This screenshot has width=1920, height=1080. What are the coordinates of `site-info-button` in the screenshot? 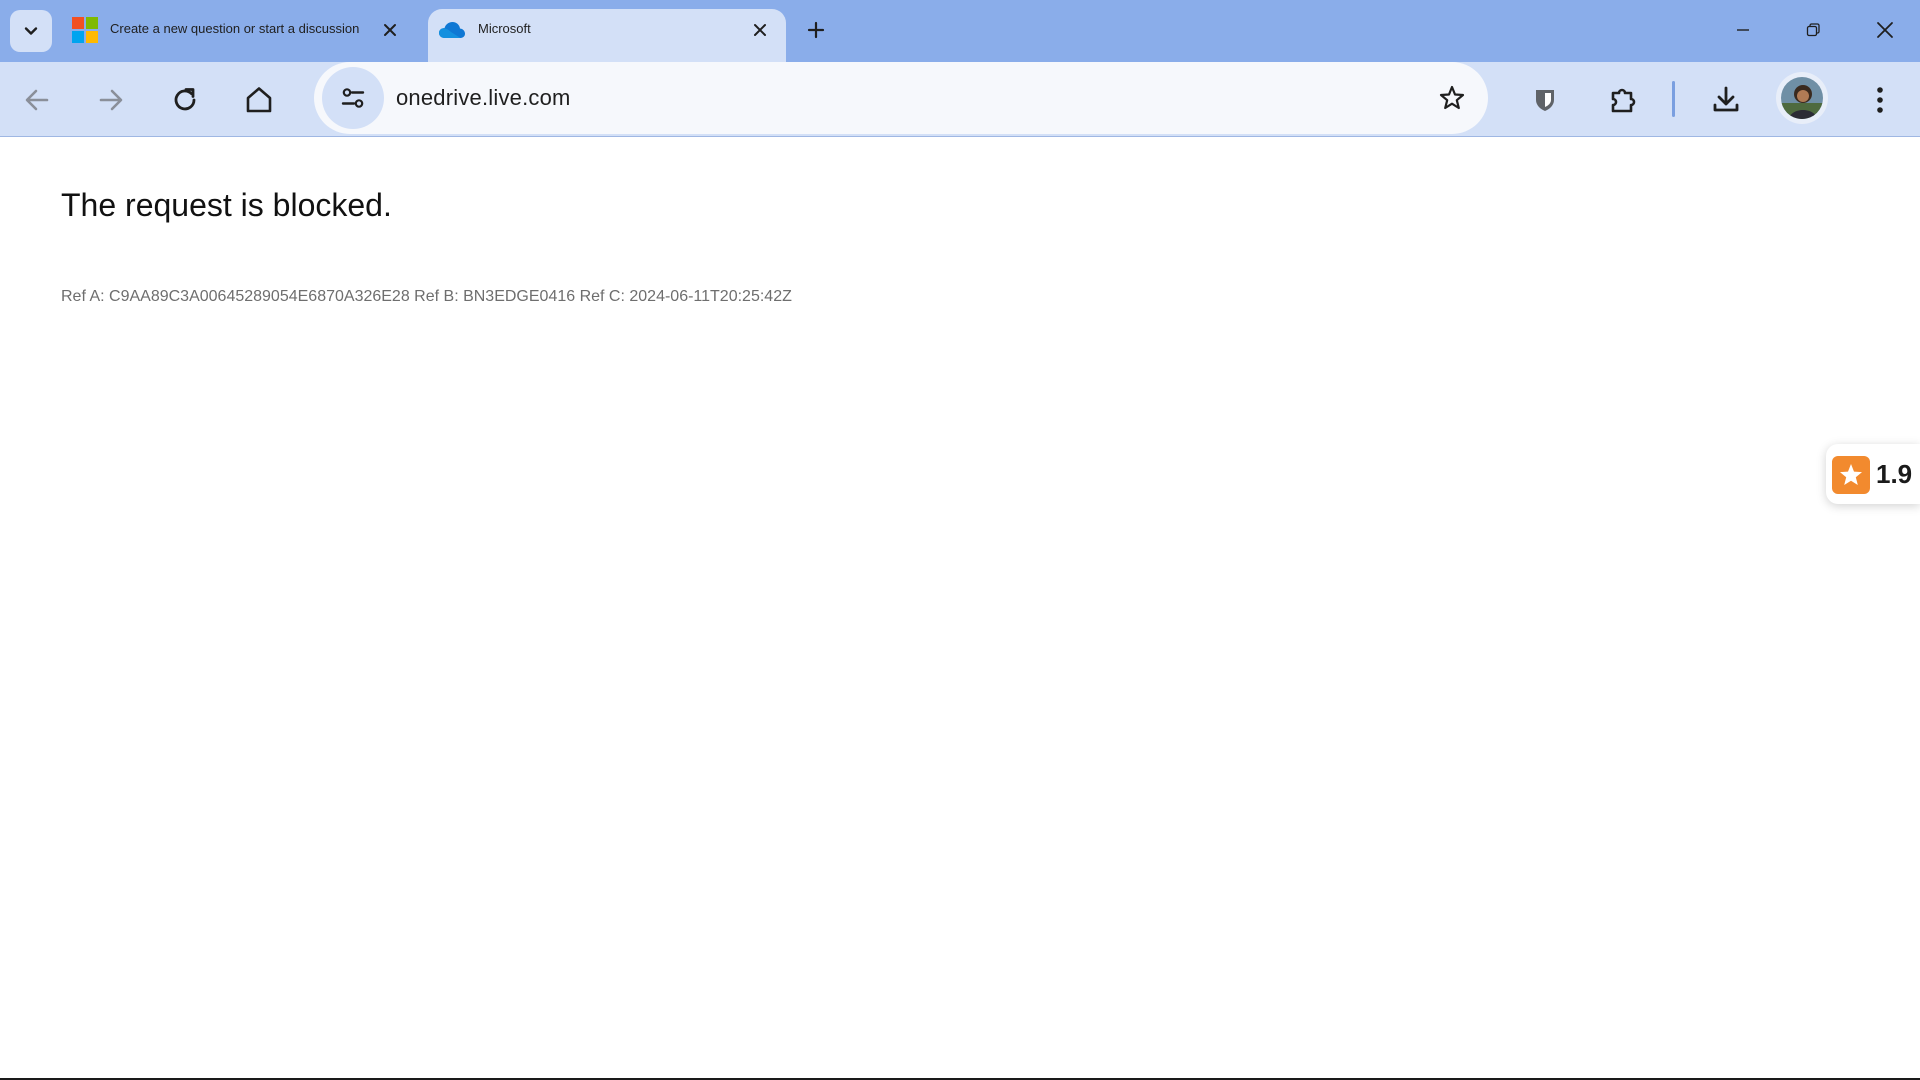 It's located at (353, 98).